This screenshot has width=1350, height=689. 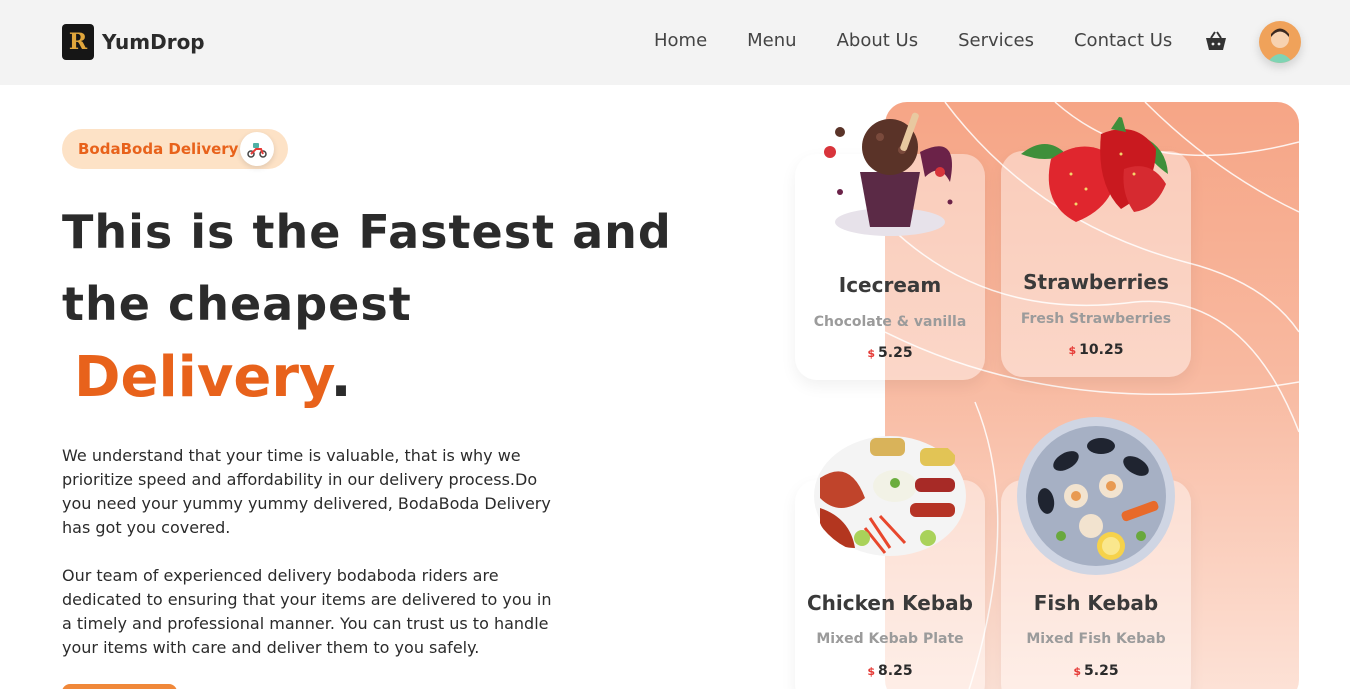 What do you see at coordinates (680, 40) in the screenshot?
I see `nav-home: Home` at bounding box center [680, 40].